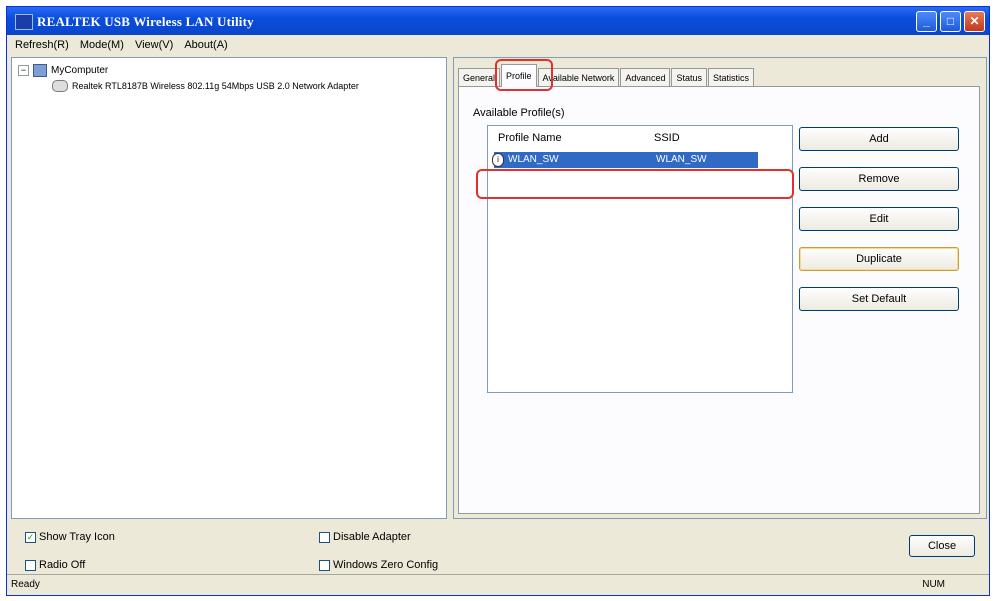 Image resolution: width=1000 pixels, height=601 pixels. What do you see at coordinates (950, 21) in the screenshot?
I see `maximize-icon: □` at bounding box center [950, 21].